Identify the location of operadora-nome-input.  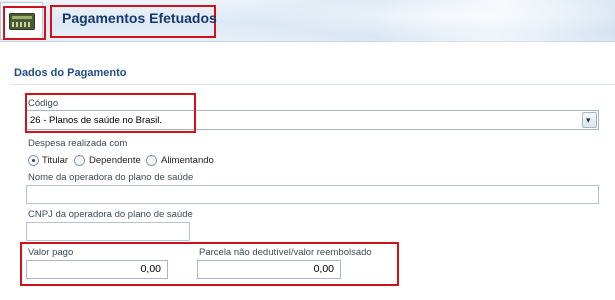
(312, 194).